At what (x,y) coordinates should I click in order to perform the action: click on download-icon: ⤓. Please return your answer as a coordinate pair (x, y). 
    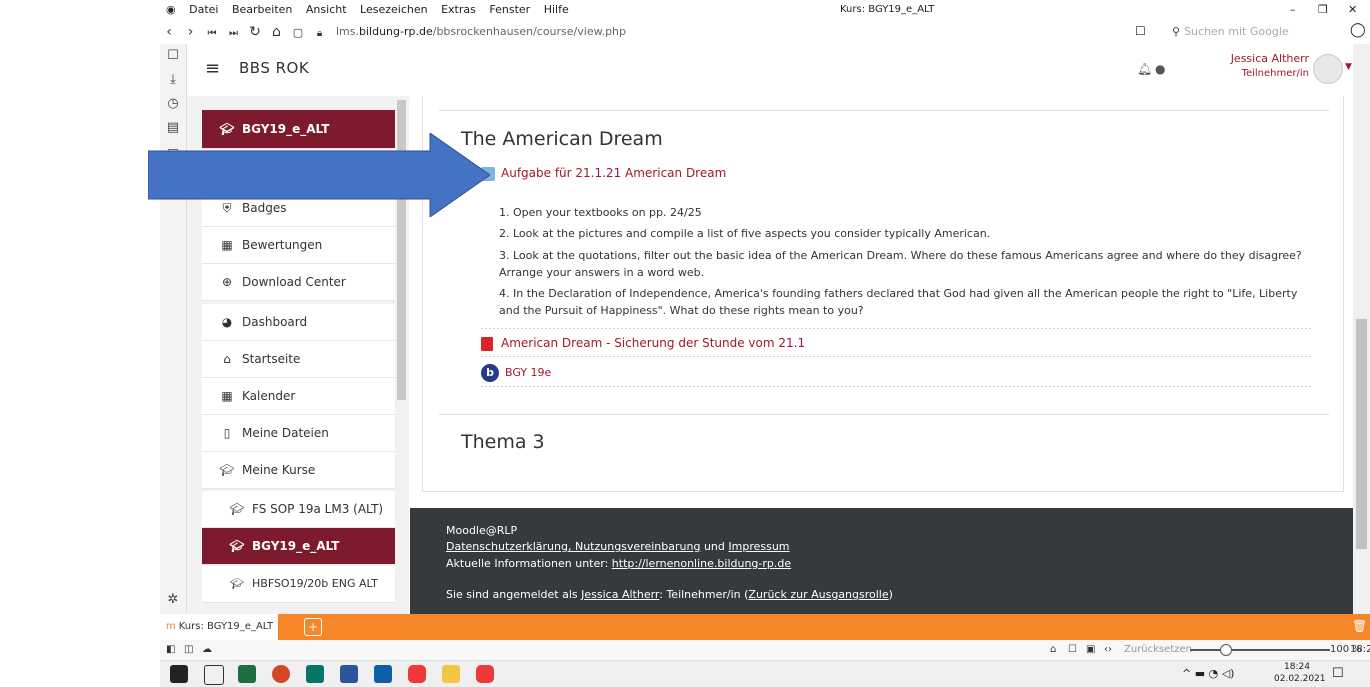
    Looking at the image, I should click on (173, 84).